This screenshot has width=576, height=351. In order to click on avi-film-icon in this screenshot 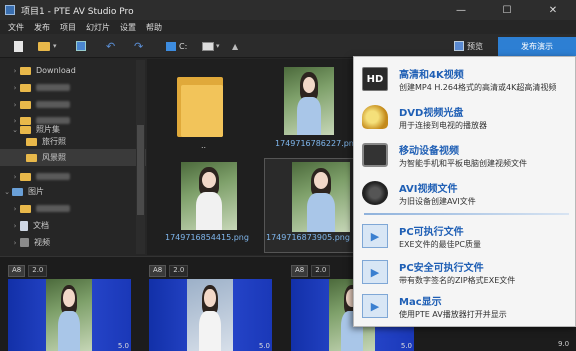, I will do `click(375, 193)`.